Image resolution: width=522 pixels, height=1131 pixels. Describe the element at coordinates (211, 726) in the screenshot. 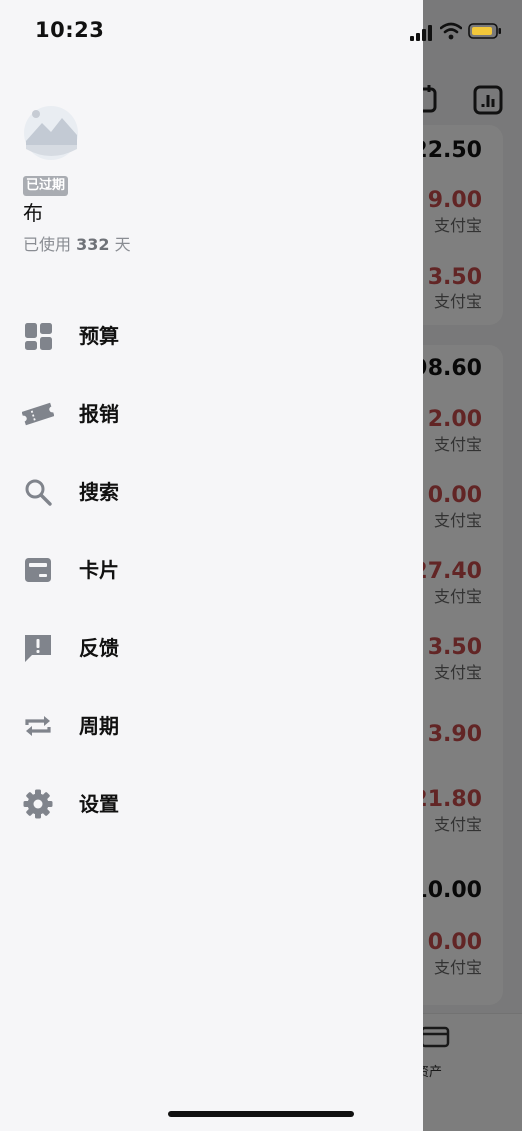

I see `menu-item-cycle: 周期` at that location.